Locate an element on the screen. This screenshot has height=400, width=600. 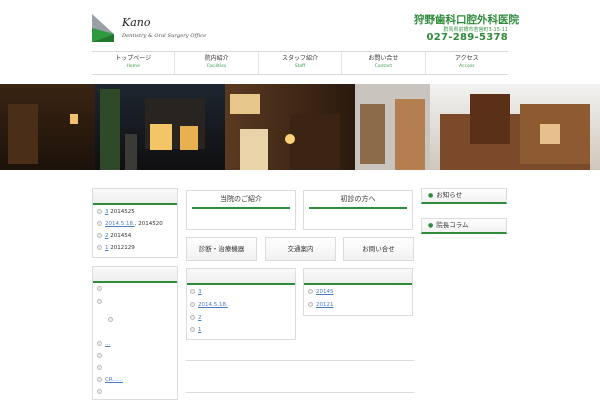
nav-sublabel: Contact is located at coordinates (383, 66).